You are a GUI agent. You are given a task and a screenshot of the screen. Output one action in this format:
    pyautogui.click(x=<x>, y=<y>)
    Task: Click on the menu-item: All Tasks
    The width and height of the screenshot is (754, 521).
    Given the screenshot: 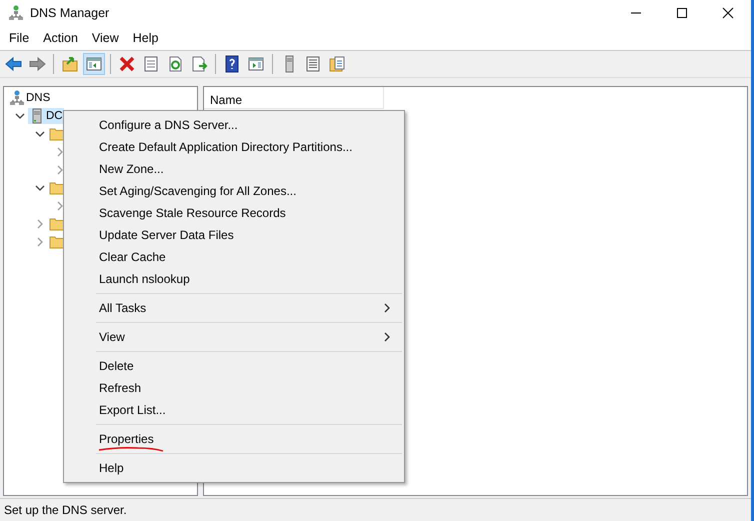 What is the action you would take?
    pyautogui.click(x=234, y=308)
    